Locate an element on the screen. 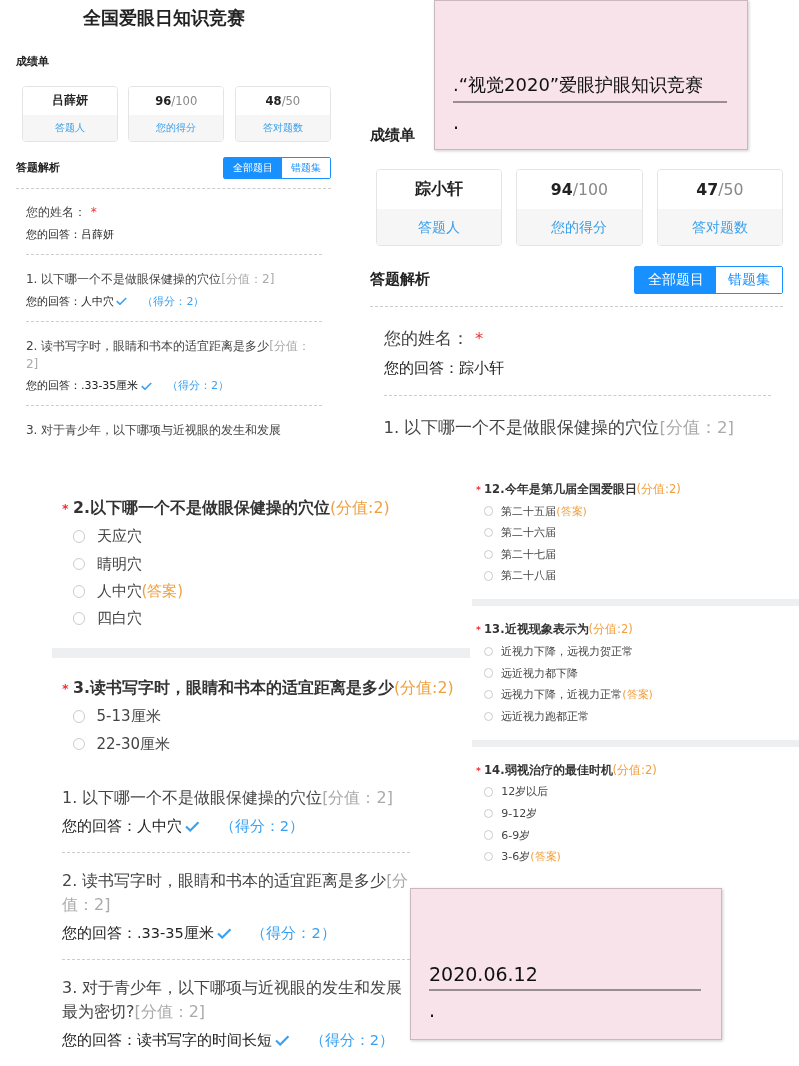 Image resolution: width=799 pixels, height=1066 pixels. option-label: 第二十六届 is located at coordinates (529, 533).